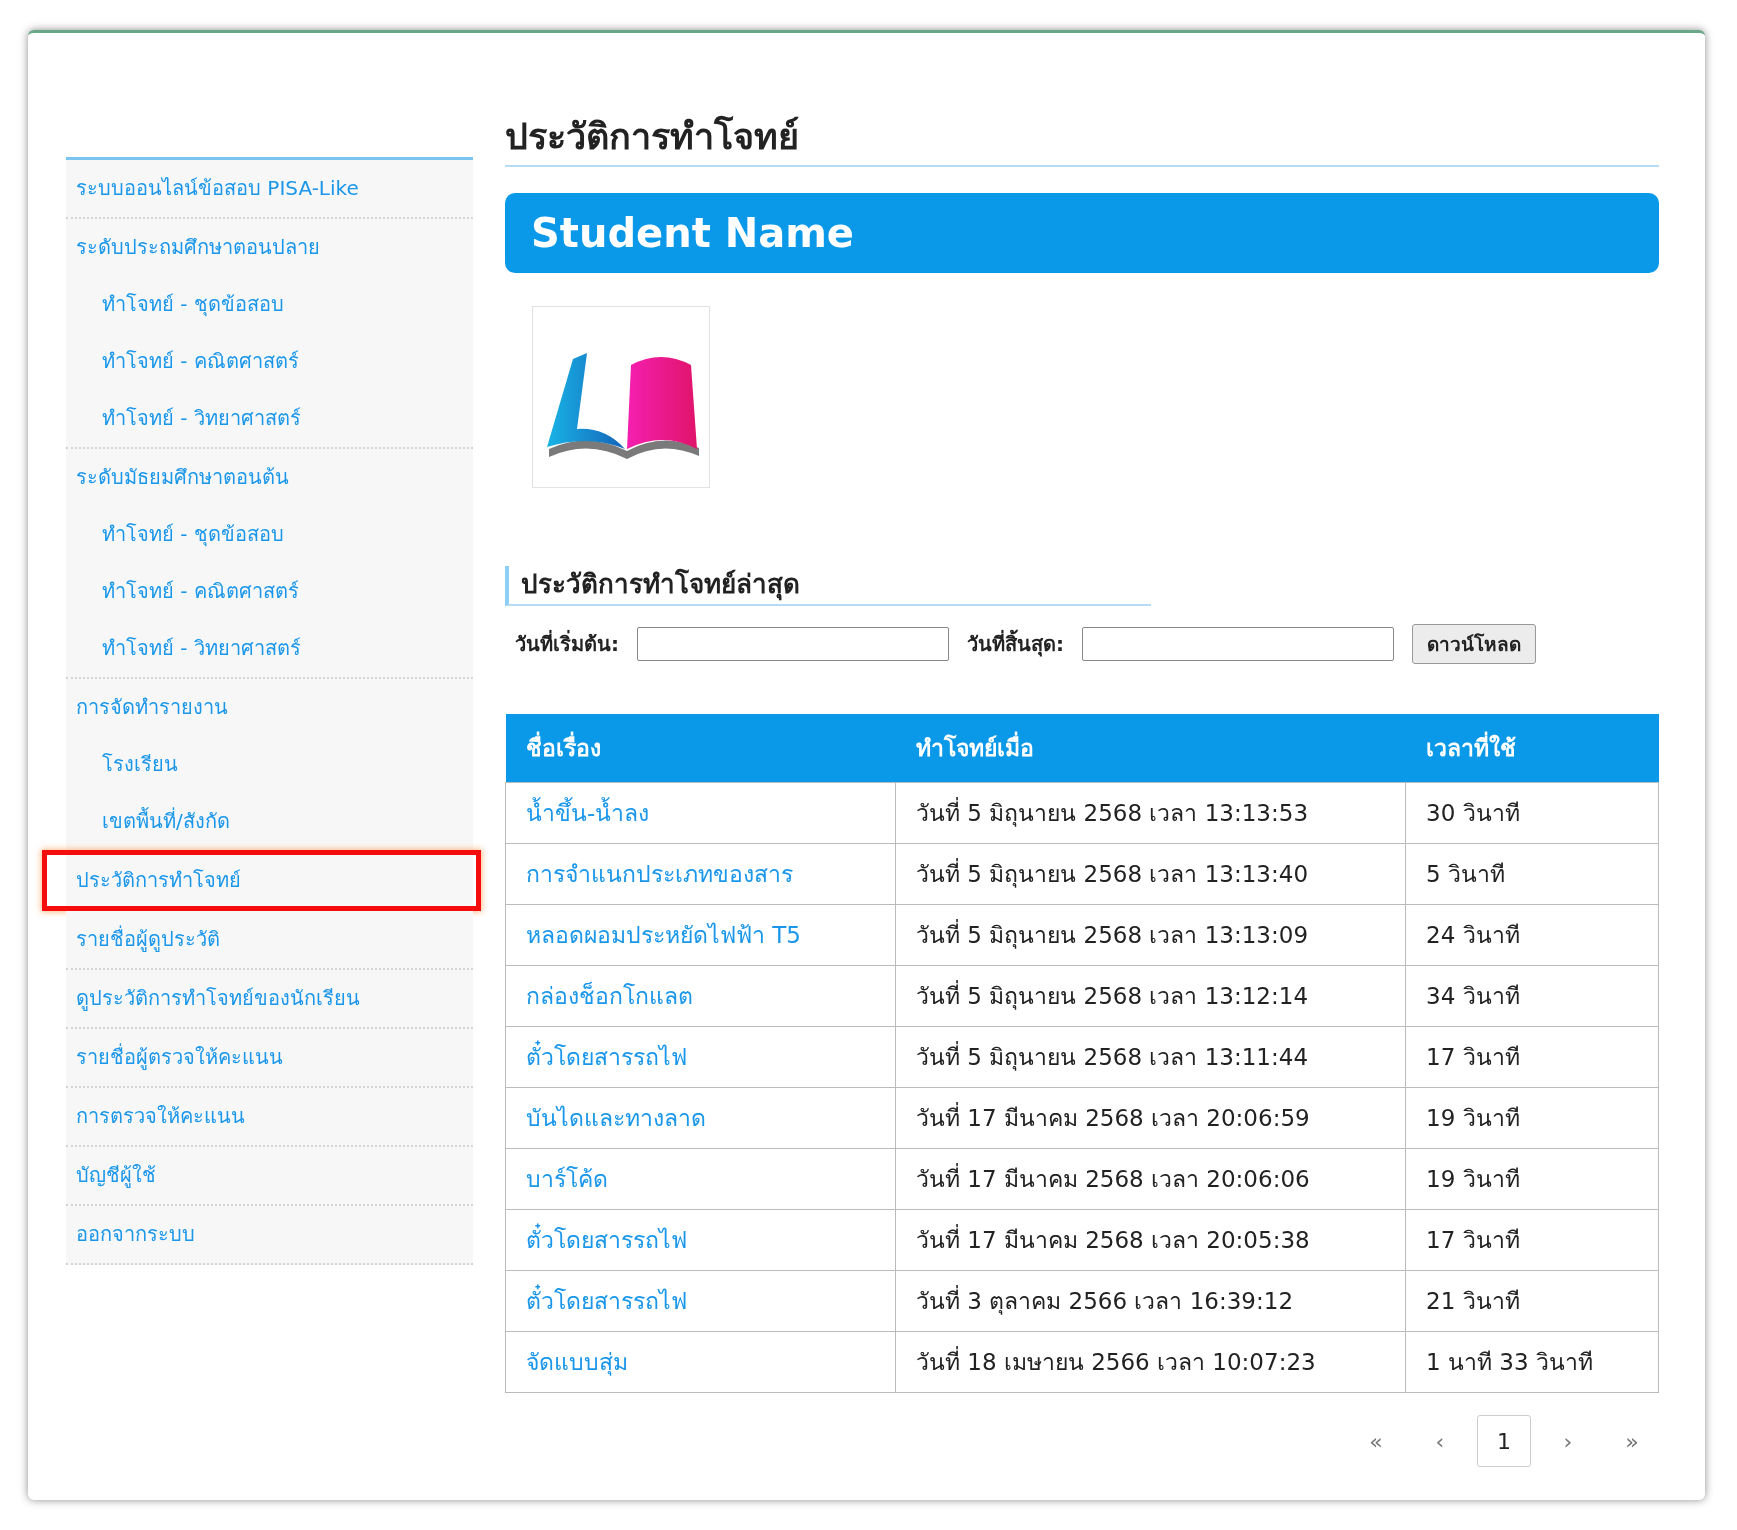 The width and height of the screenshot is (1737, 1530). What do you see at coordinates (1150, 748) in the screenshot?
I see `column-header: ทำโจทย์เมื่อ` at bounding box center [1150, 748].